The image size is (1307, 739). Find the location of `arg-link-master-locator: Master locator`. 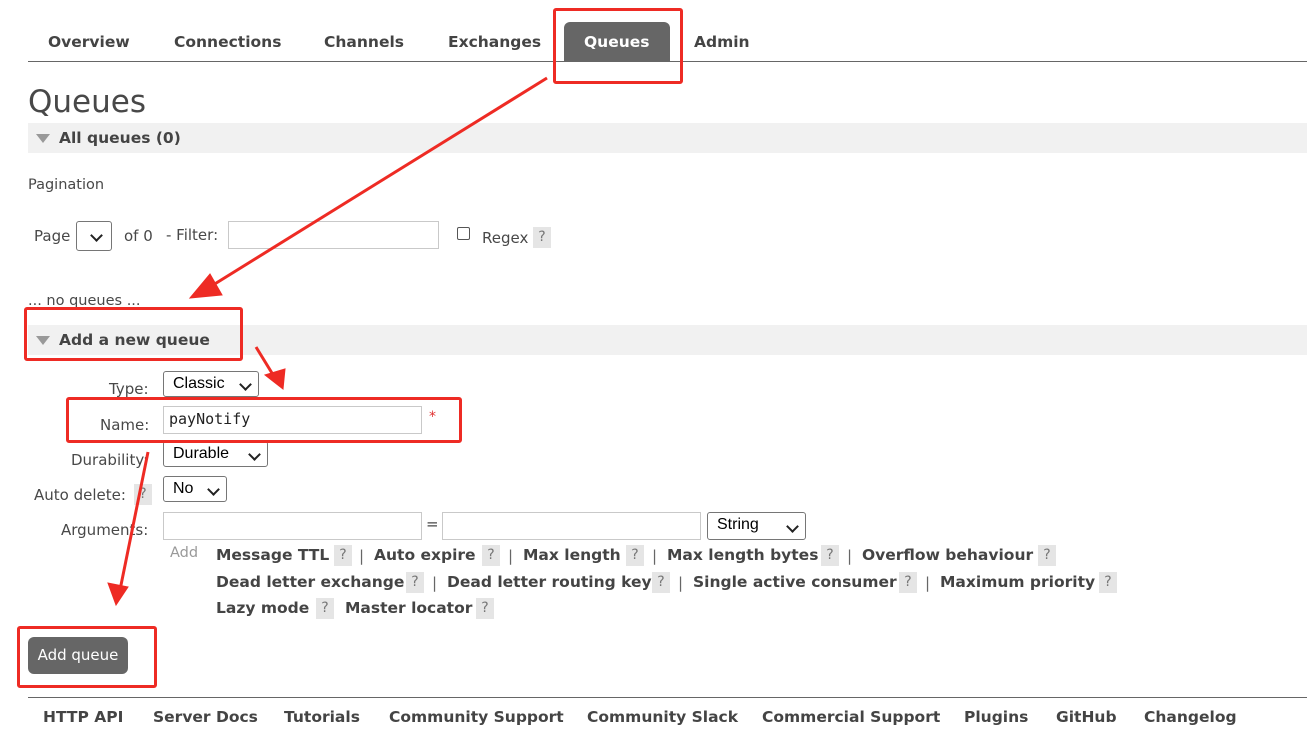

arg-link-master-locator: Master locator is located at coordinates (408, 608).